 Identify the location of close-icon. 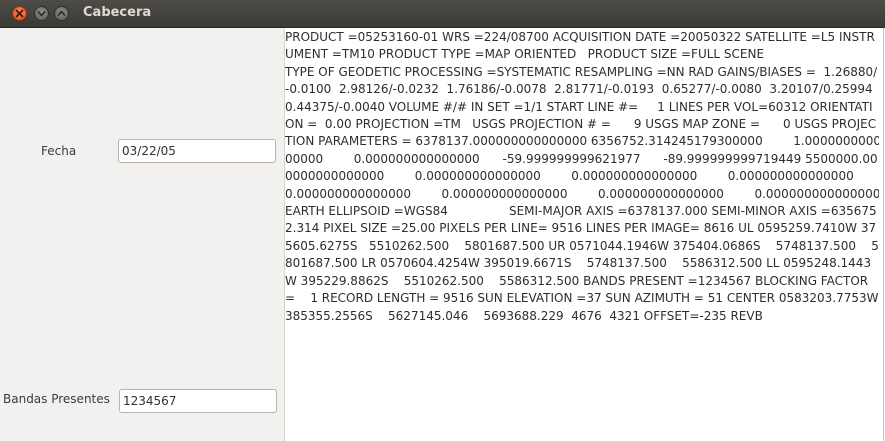
(19, 13).